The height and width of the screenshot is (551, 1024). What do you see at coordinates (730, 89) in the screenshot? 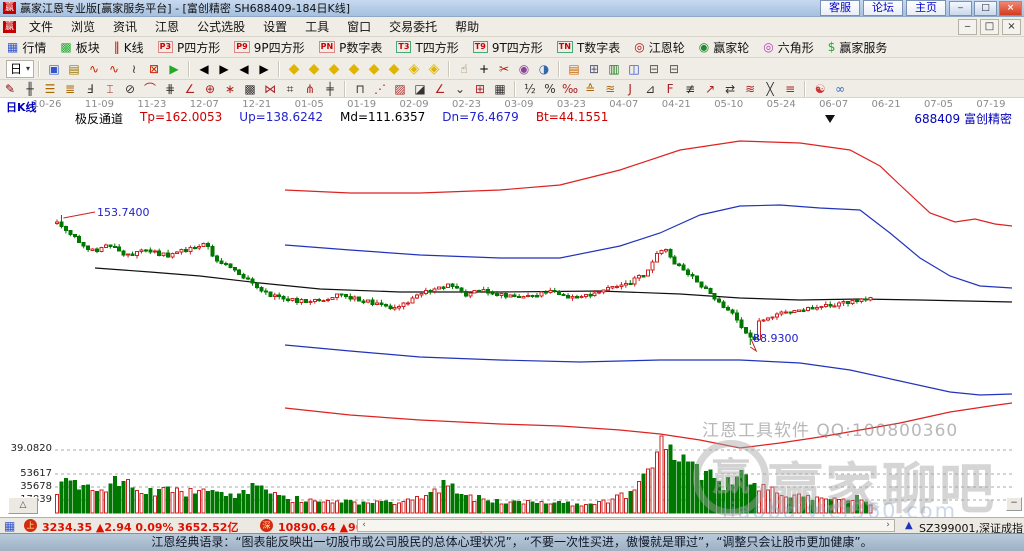
I see `swap-icon: ⇄` at bounding box center [730, 89].